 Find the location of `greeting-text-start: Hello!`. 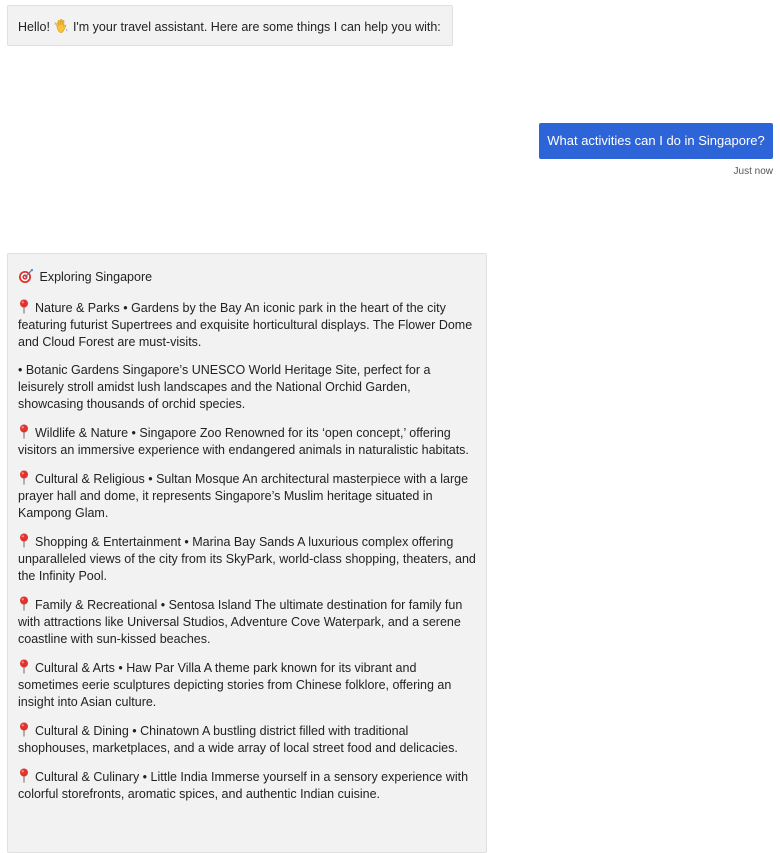

greeting-text-start: Hello! is located at coordinates (34, 27).